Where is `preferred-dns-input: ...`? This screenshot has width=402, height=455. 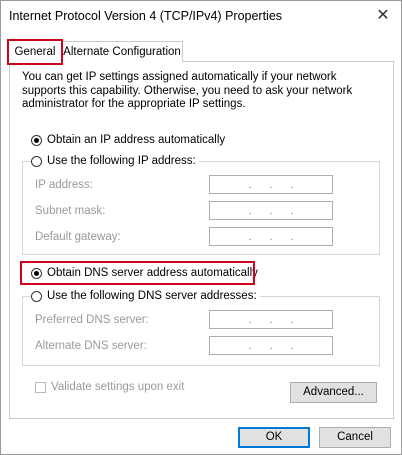 preferred-dns-input: ... is located at coordinates (271, 319).